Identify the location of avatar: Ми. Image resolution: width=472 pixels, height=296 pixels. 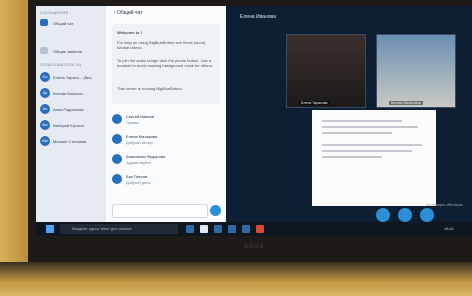
(45, 141).